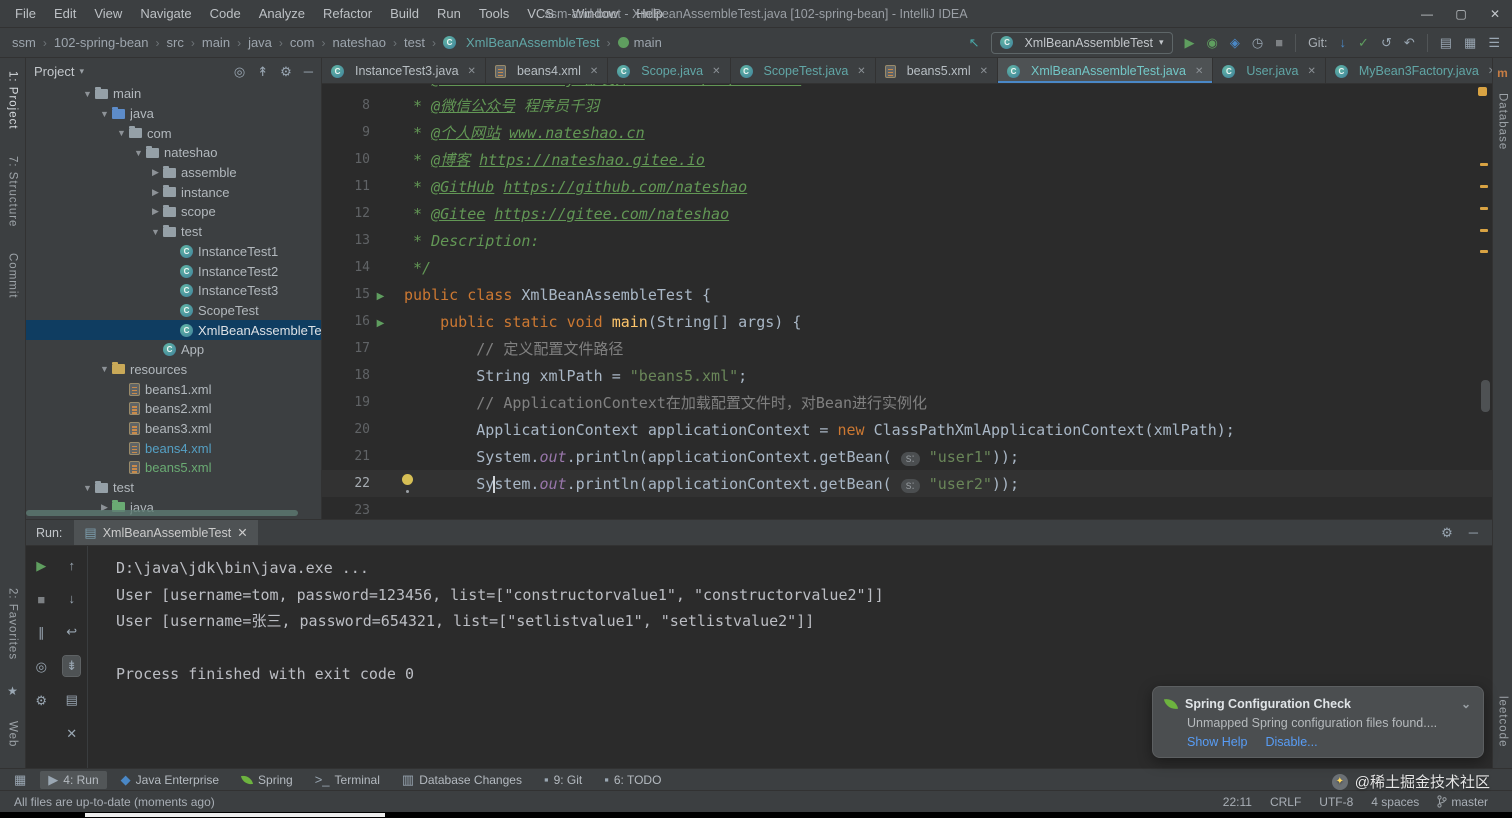 The width and height of the screenshot is (1512, 818). I want to click on minimize-button: —, so click(1427, 14).